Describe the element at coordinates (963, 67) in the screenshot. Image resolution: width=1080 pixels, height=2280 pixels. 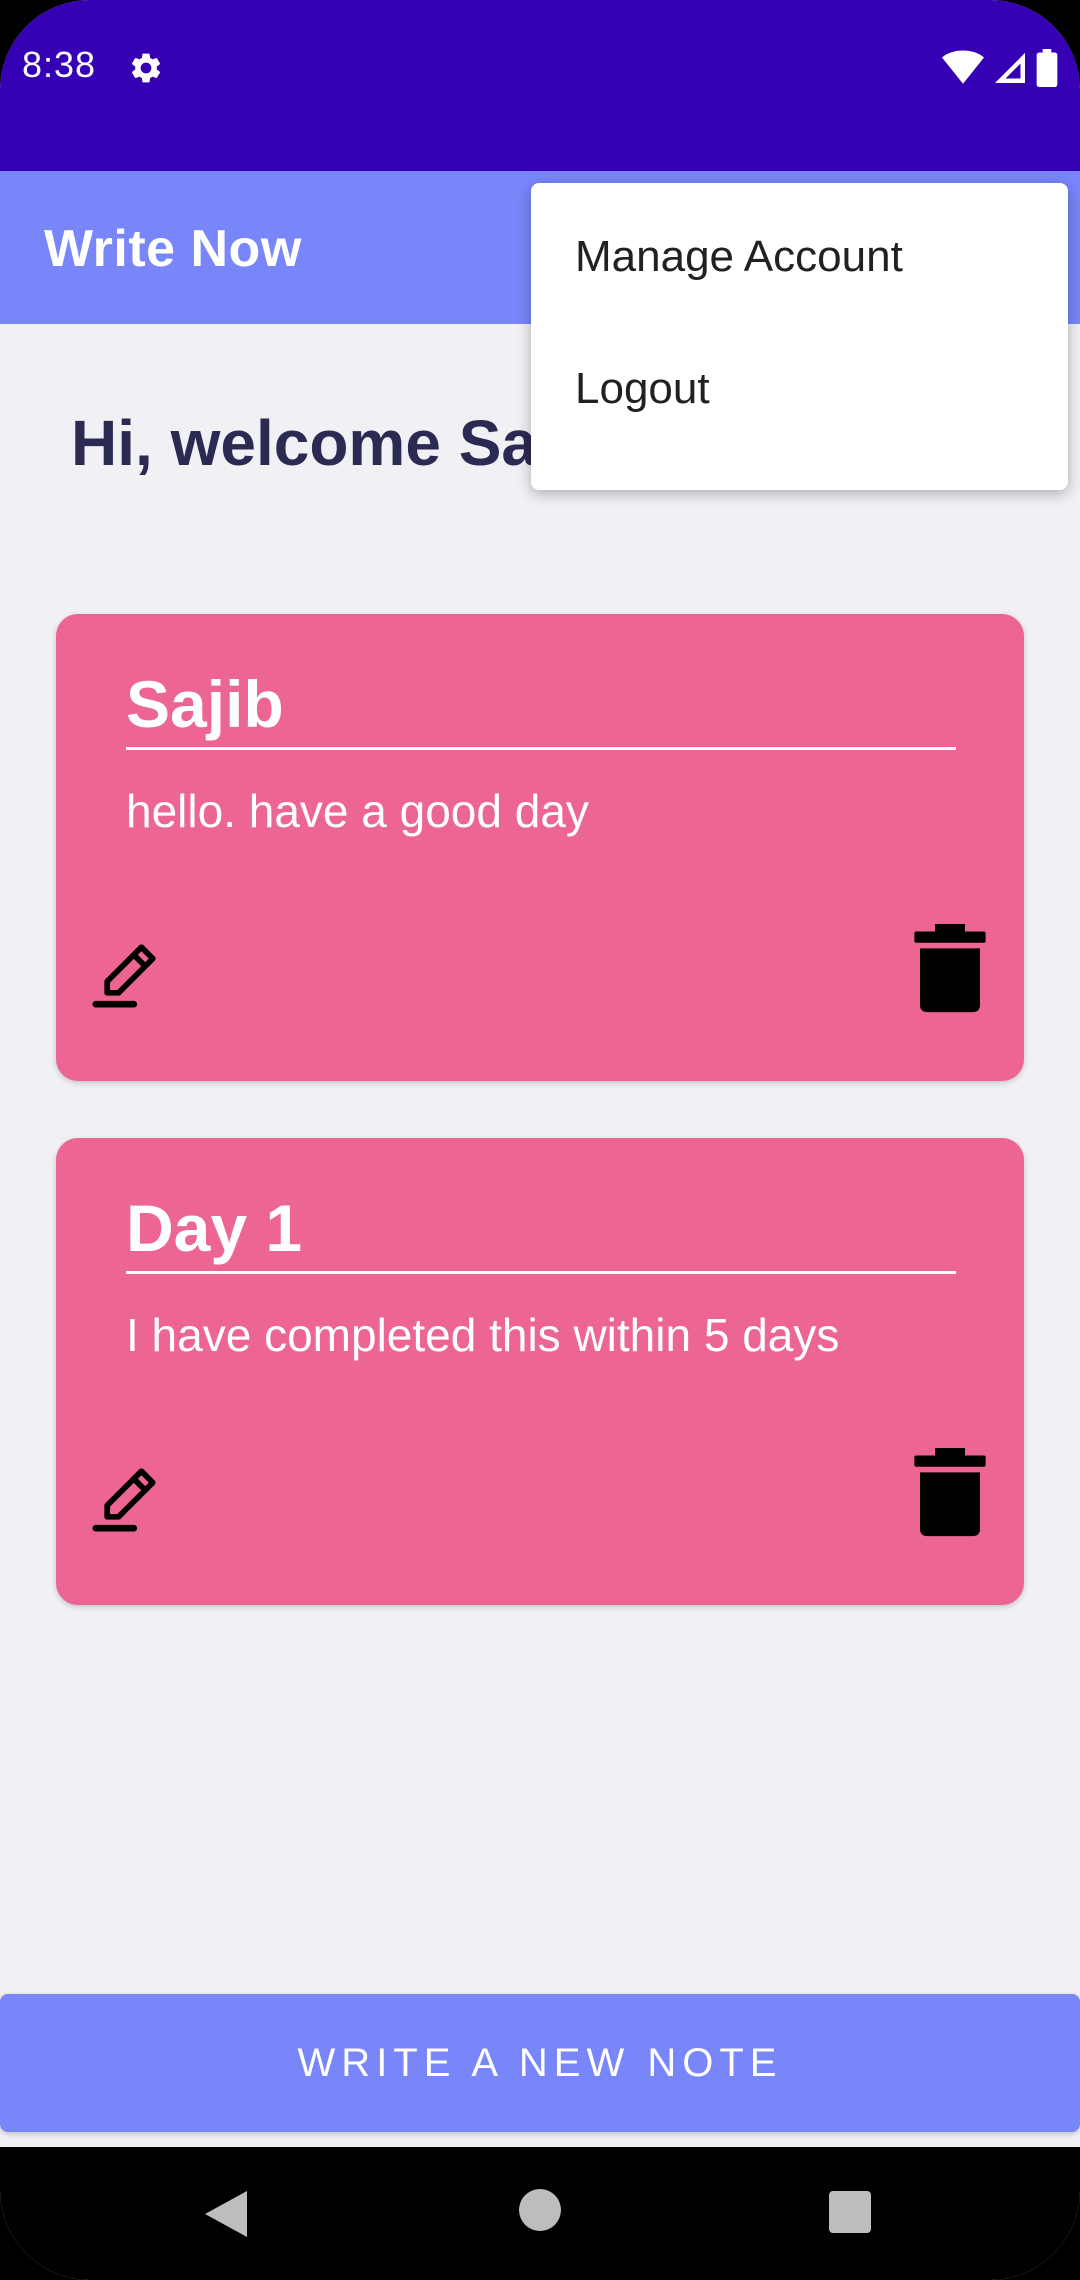
I see `wifi-icon` at that location.